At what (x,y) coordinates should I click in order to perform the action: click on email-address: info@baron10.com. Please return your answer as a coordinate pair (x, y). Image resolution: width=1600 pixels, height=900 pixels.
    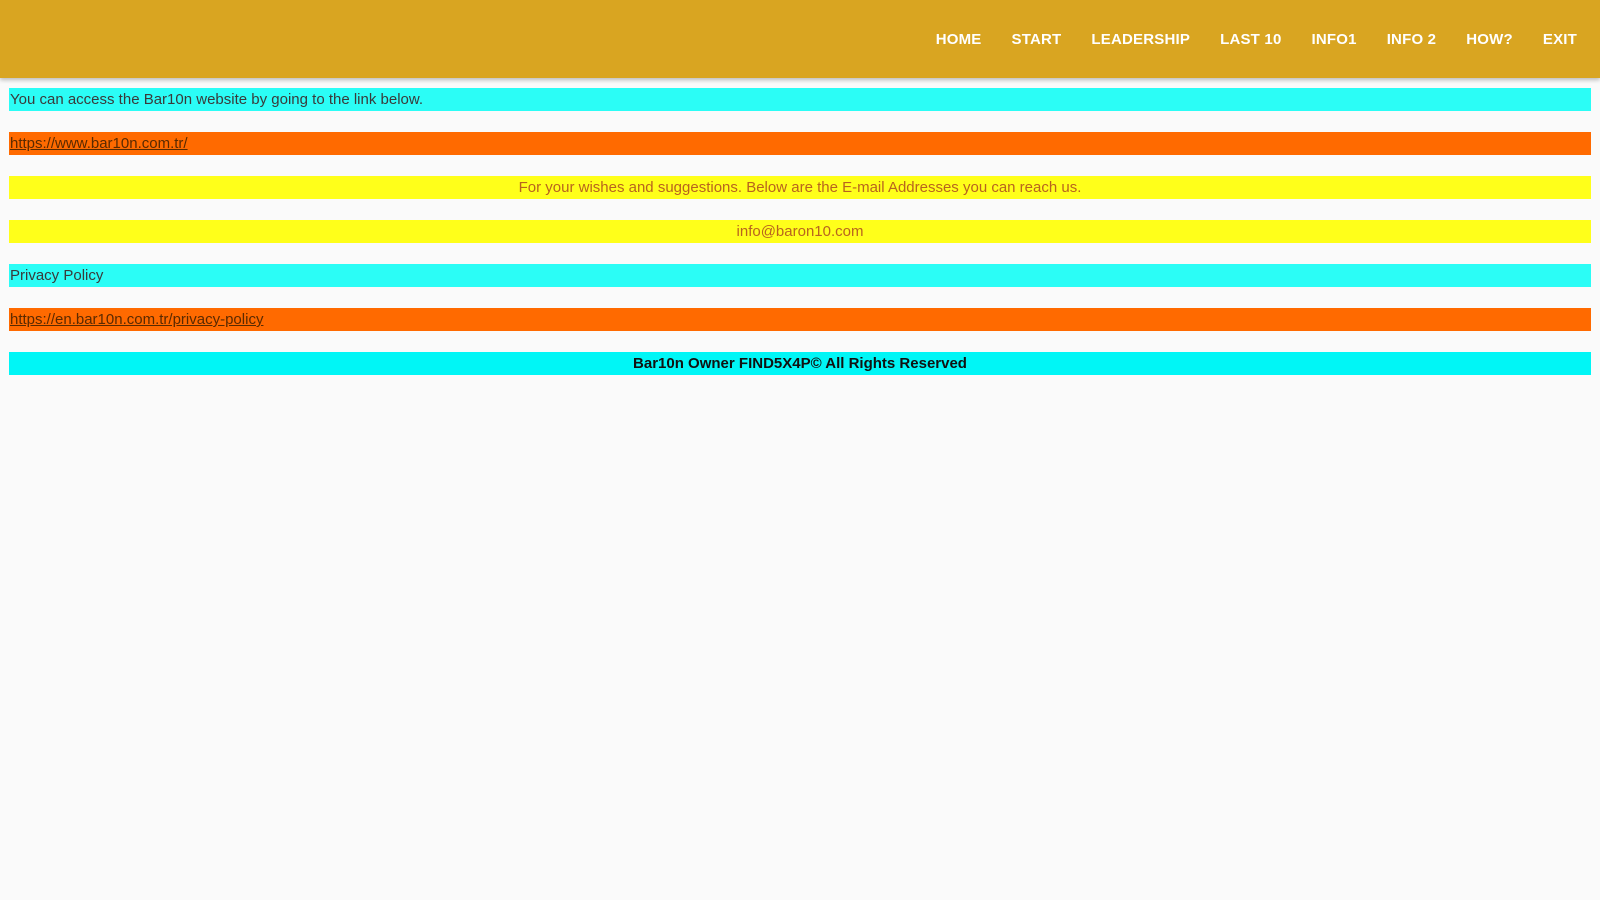
    Looking at the image, I should click on (800, 231).